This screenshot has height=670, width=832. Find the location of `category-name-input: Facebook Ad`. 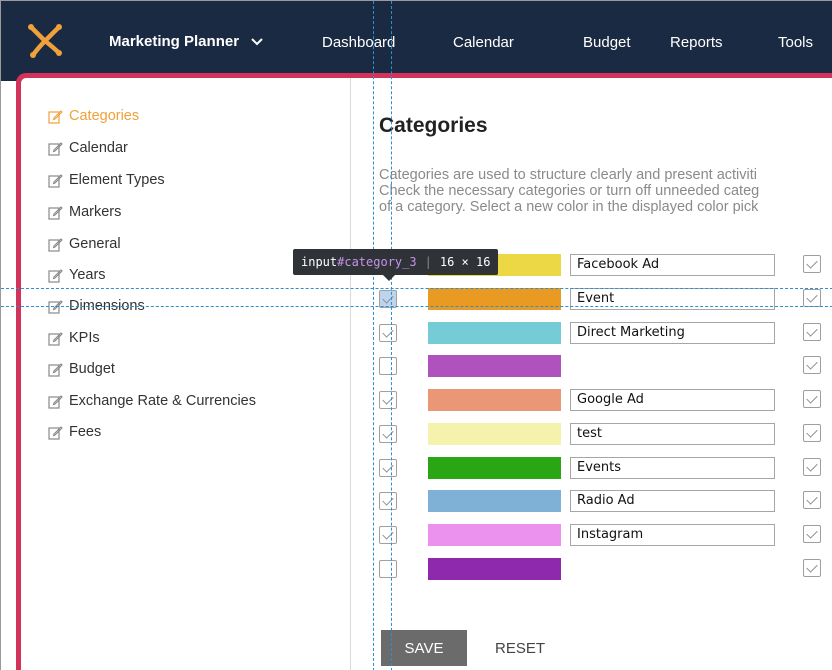

category-name-input: Facebook Ad is located at coordinates (672, 265).